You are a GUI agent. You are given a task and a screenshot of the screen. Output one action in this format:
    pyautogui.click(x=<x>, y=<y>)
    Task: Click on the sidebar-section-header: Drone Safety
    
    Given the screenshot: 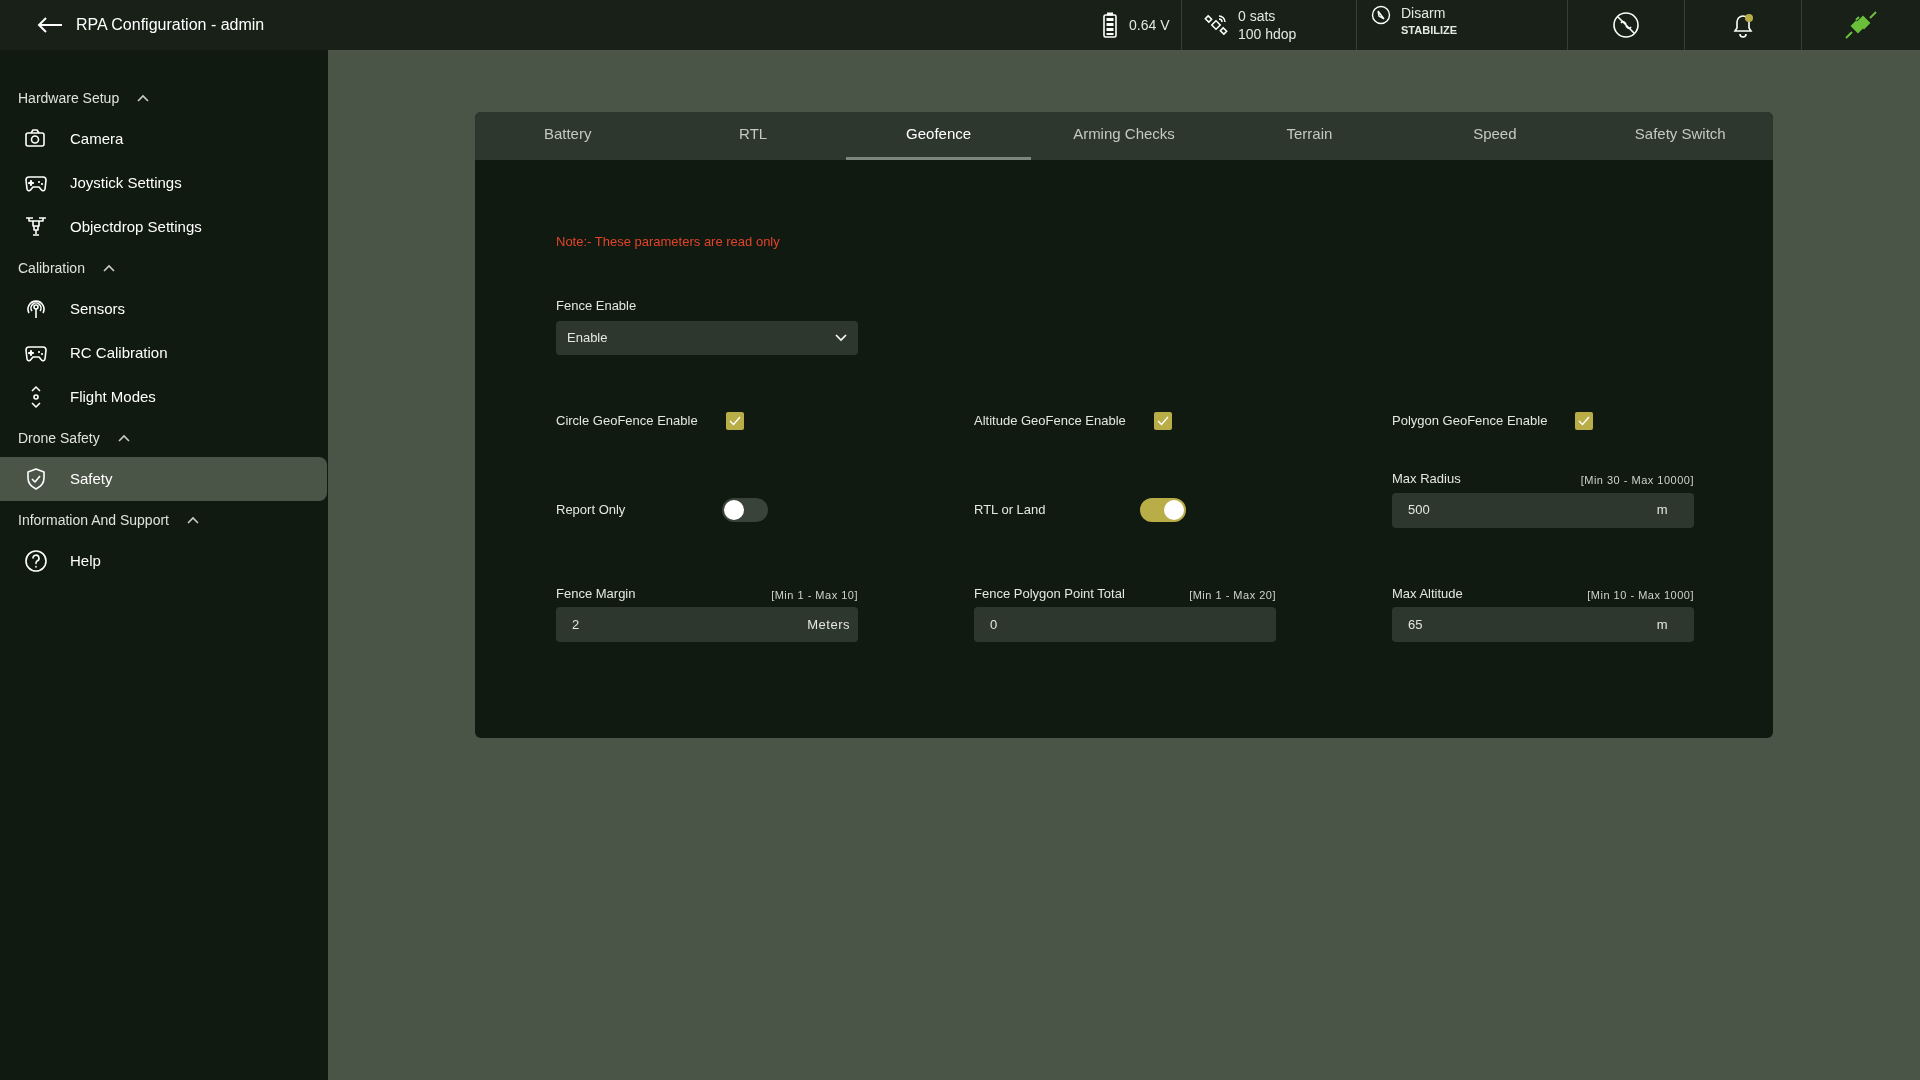 What is the action you would take?
    pyautogui.click(x=163, y=438)
    